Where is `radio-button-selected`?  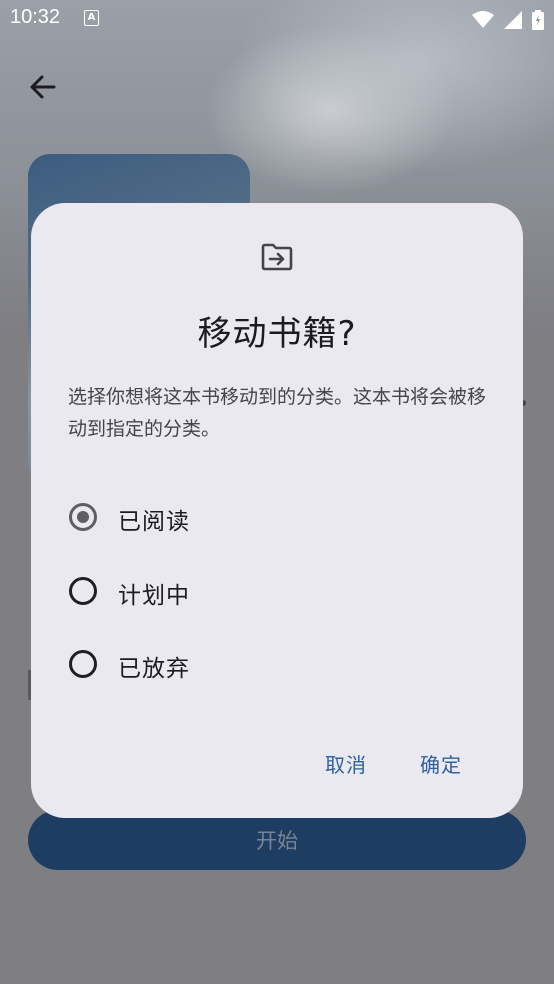 radio-button-selected is located at coordinates (83, 517).